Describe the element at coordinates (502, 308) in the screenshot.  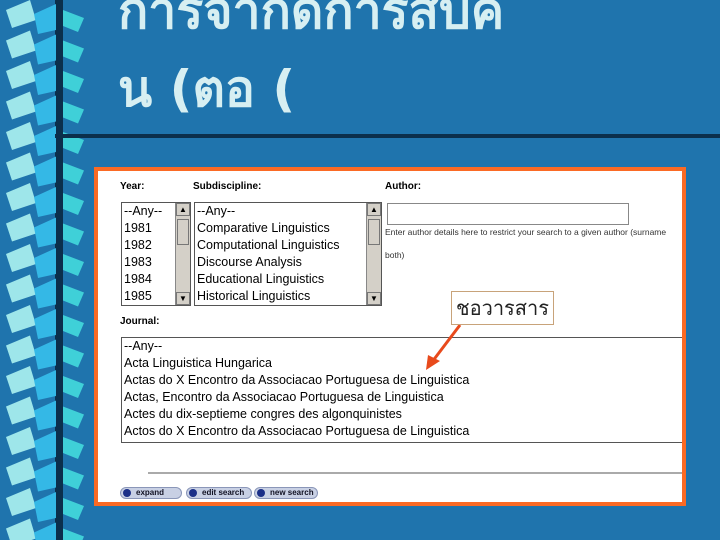
I see `journal-callout: ชอวารสาร` at that location.